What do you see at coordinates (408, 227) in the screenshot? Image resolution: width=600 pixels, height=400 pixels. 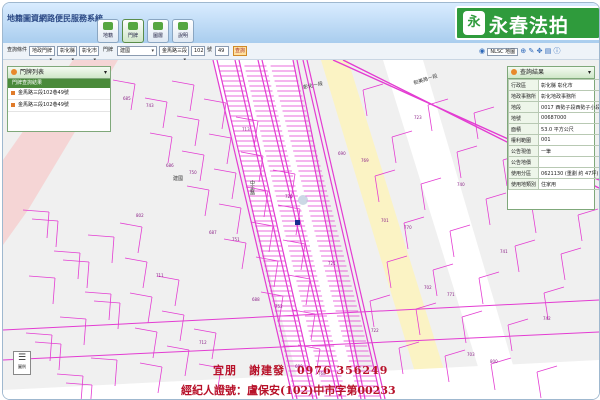 I see `parcel-number: 770` at bounding box center [408, 227].